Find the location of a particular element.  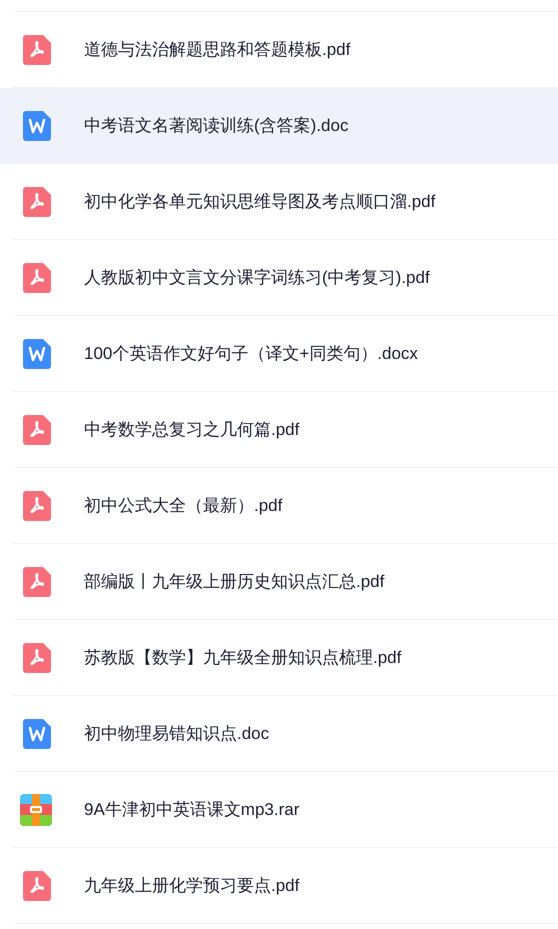

file-name: 初中化学各单元知识思维导图及考点顺口溜.pdf is located at coordinates (260, 201).